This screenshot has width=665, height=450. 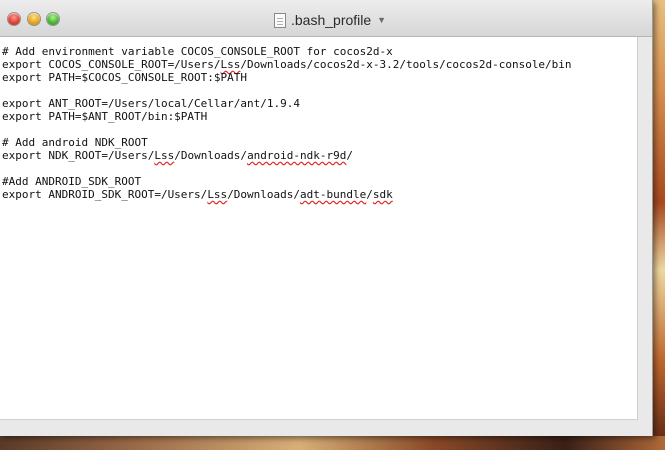 I want to click on desktop-wallpaper-edge, so click(x=658, y=225).